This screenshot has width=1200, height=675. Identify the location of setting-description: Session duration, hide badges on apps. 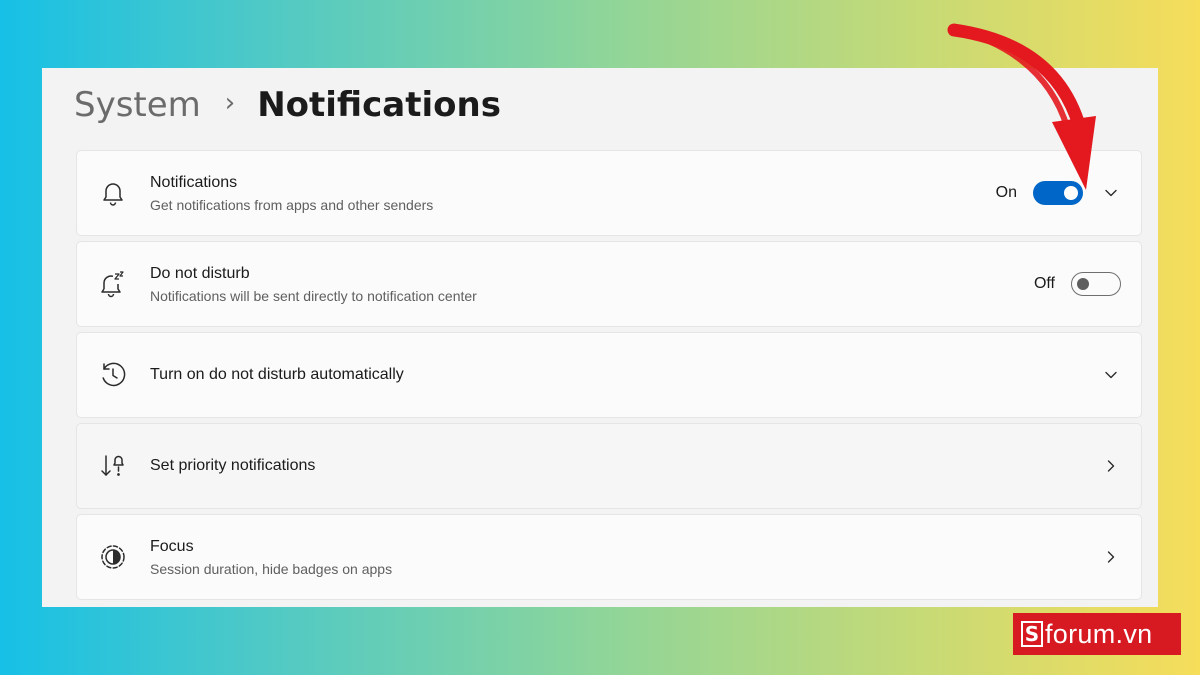
(271, 568).